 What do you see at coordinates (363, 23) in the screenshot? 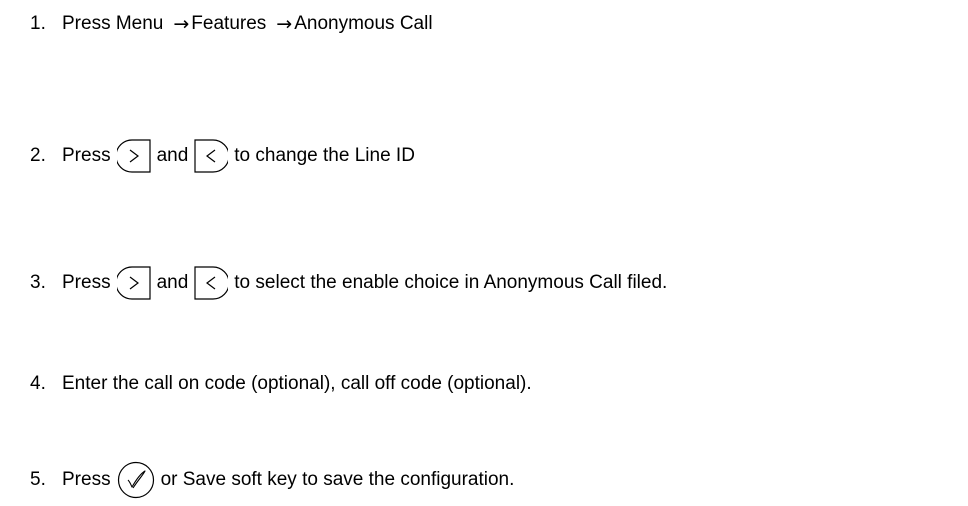
I see `step-text-anonymous-call: Anonymous Call` at bounding box center [363, 23].